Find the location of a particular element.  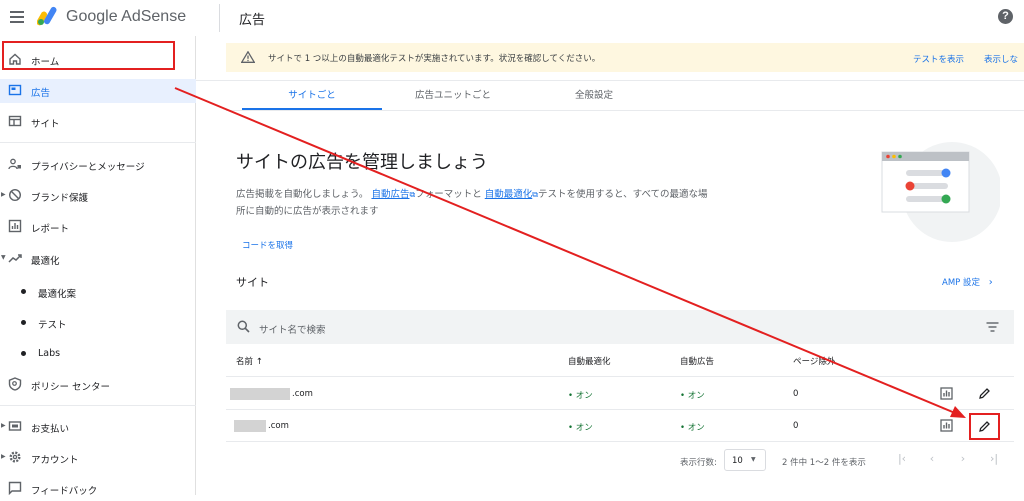

sidebar-divider is located at coordinates (98, 405).